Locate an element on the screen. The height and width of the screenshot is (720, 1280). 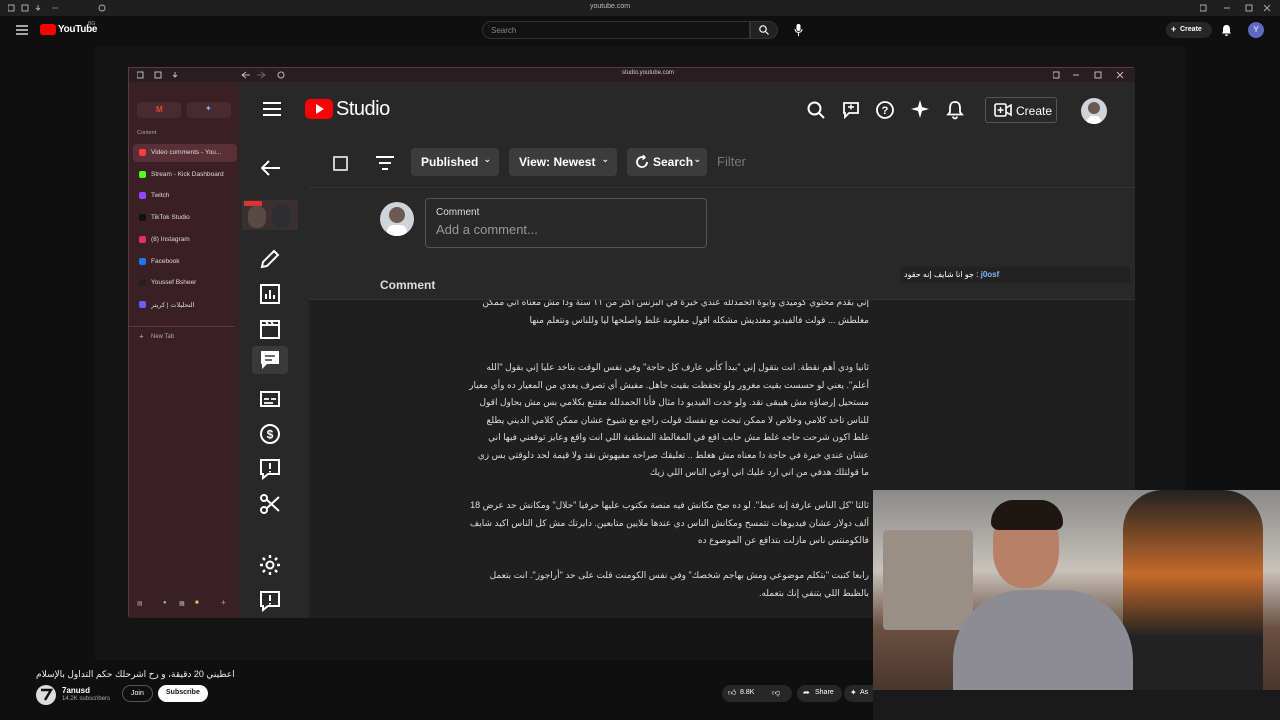
inner-nav-arrows-icon is located at coordinates (265, 75).